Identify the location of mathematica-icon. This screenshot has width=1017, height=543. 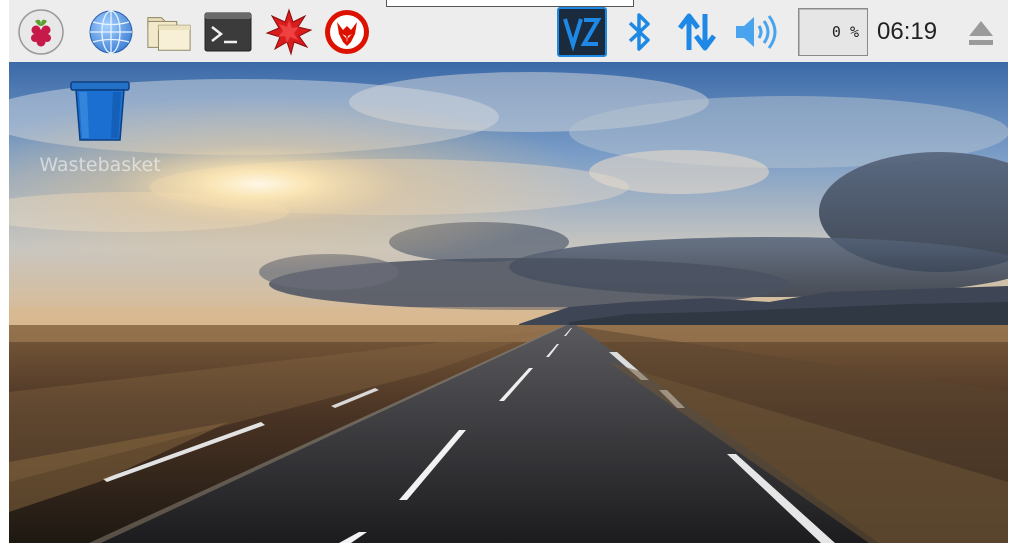
(289, 32).